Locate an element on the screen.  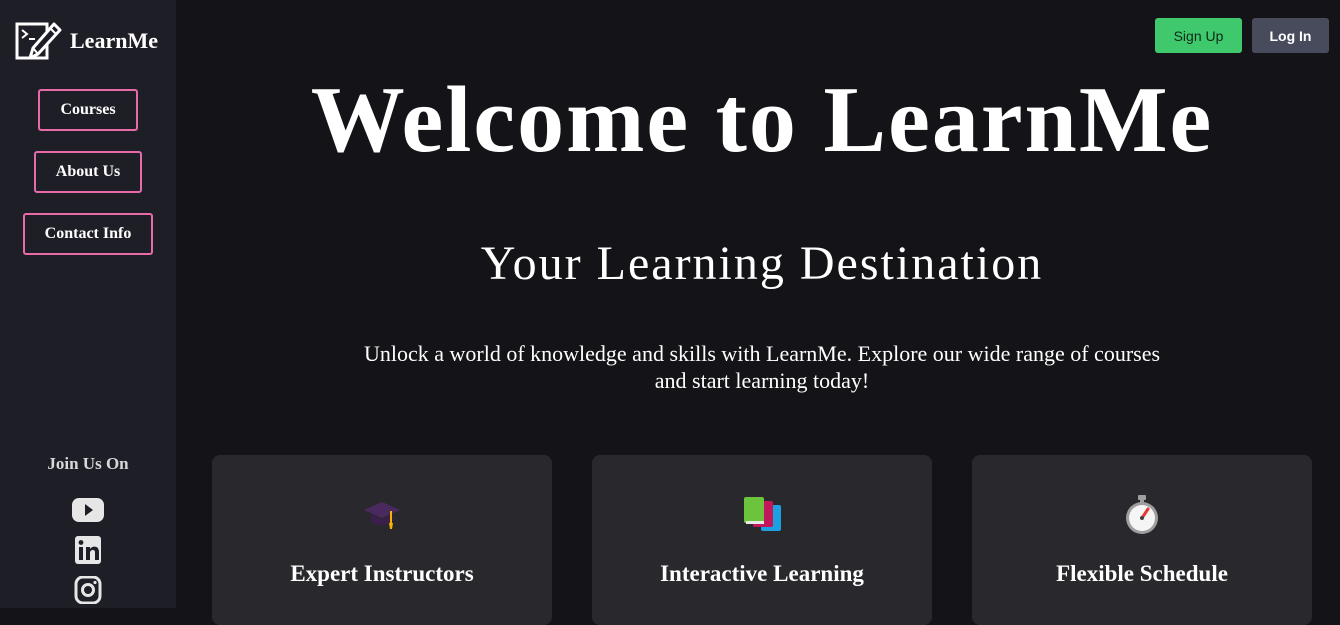
stopwatch-icon is located at coordinates (1142, 514).